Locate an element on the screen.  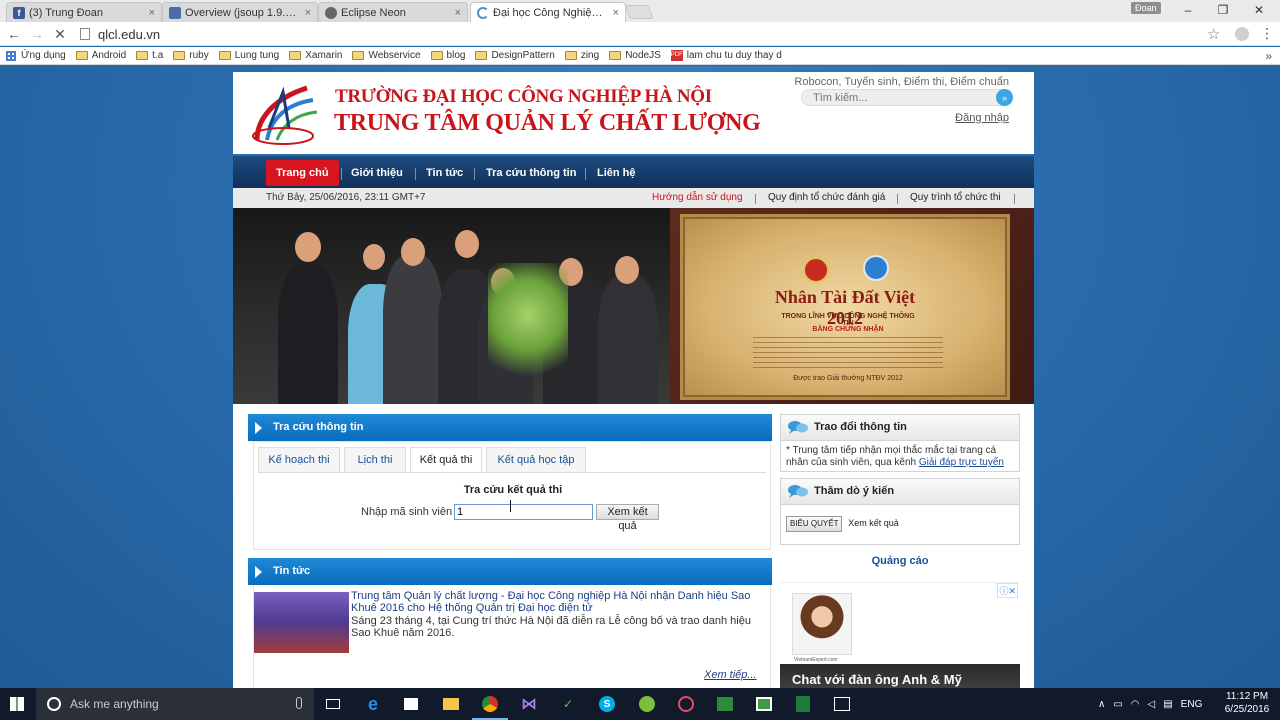
new-tab-button is located at coordinates (639, 12).